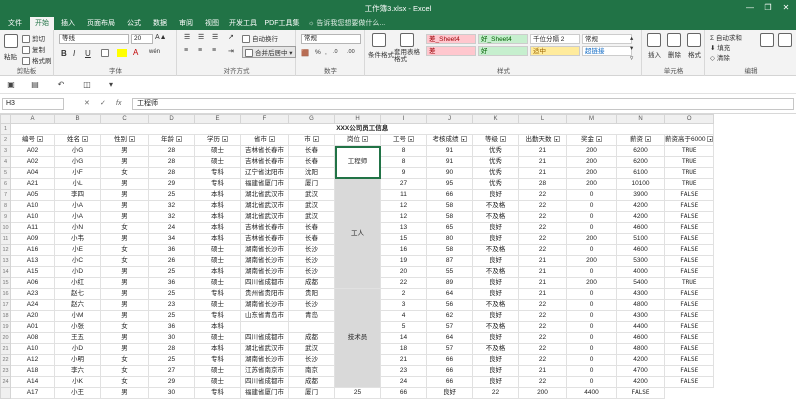  Describe the element at coordinates (122, 53) in the screenshot. I see `fill-color-icon` at that location.